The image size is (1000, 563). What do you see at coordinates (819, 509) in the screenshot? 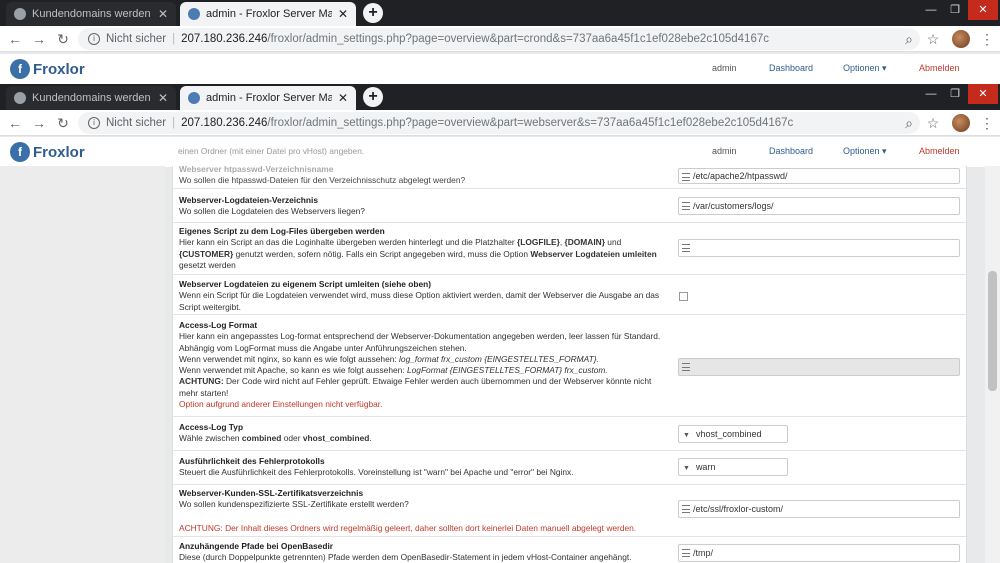
I see `ssl-cert-dir-input: /etc/ssl/froxlor-custom/` at bounding box center [819, 509].